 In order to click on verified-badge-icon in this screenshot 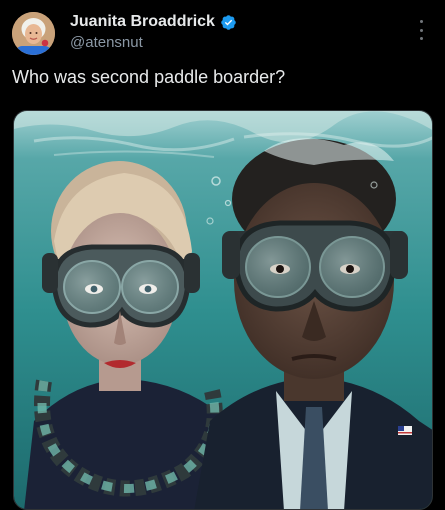, I will do `click(228, 22)`.